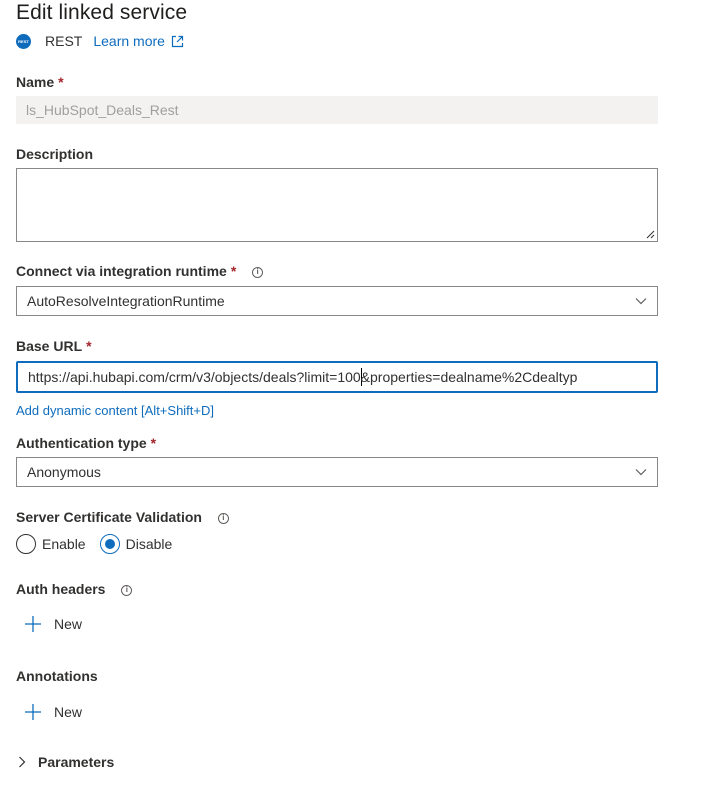  I want to click on description-field, so click(337, 205).